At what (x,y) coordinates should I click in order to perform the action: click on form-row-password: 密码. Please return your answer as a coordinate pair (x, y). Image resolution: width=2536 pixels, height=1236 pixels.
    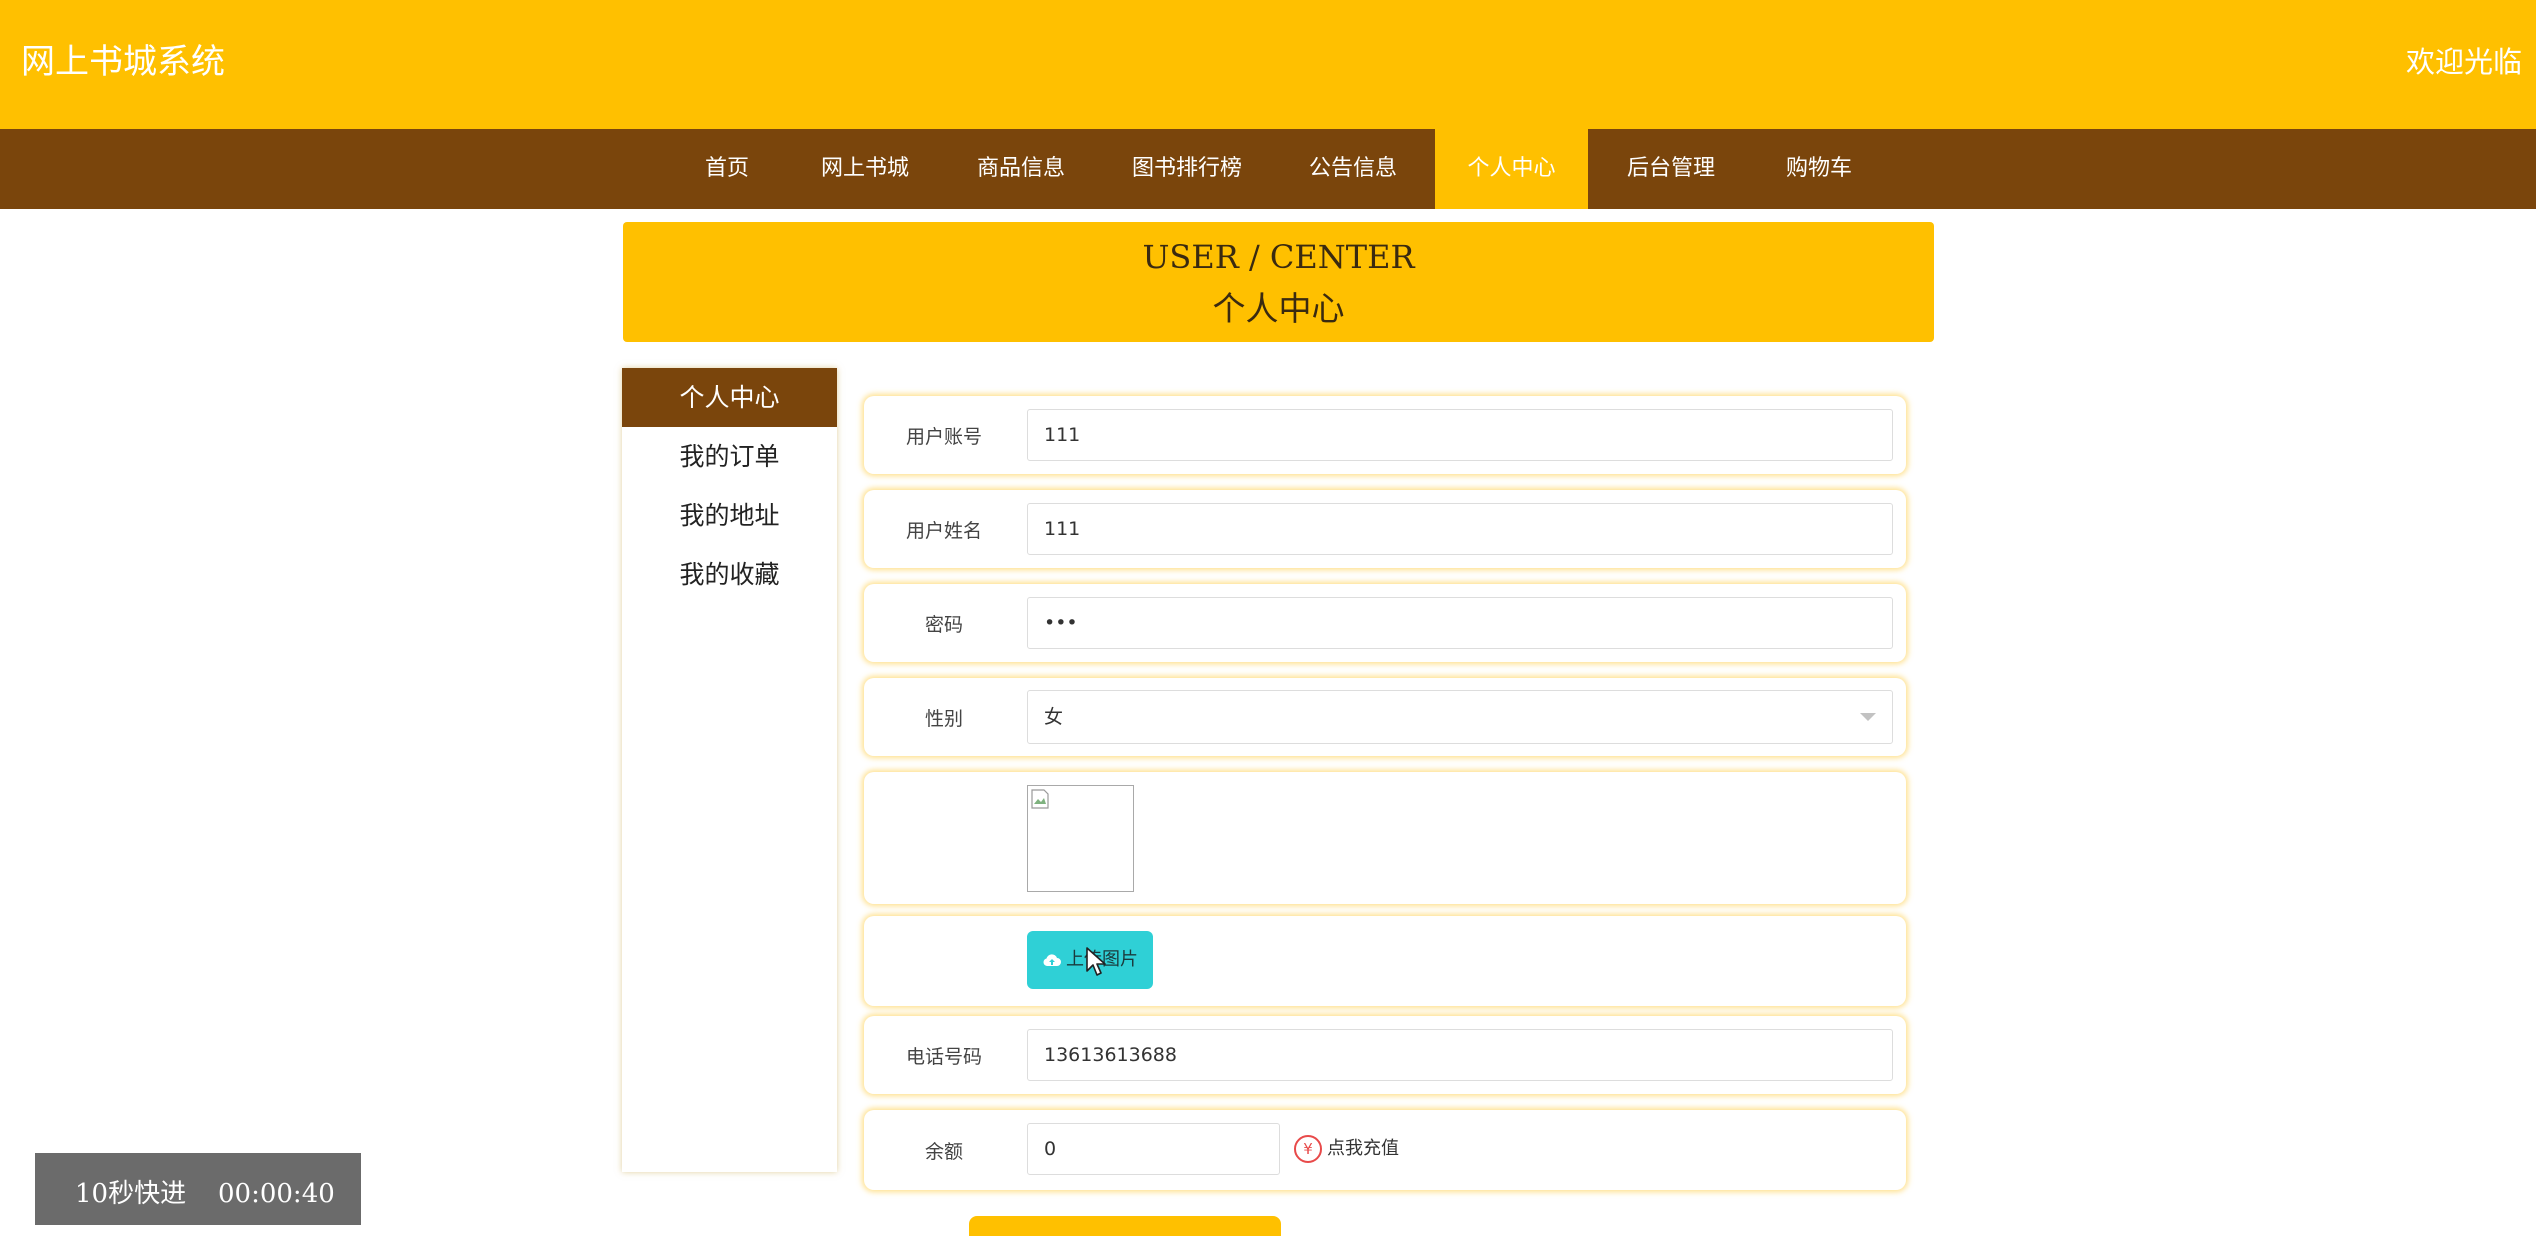
    Looking at the image, I should click on (1385, 623).